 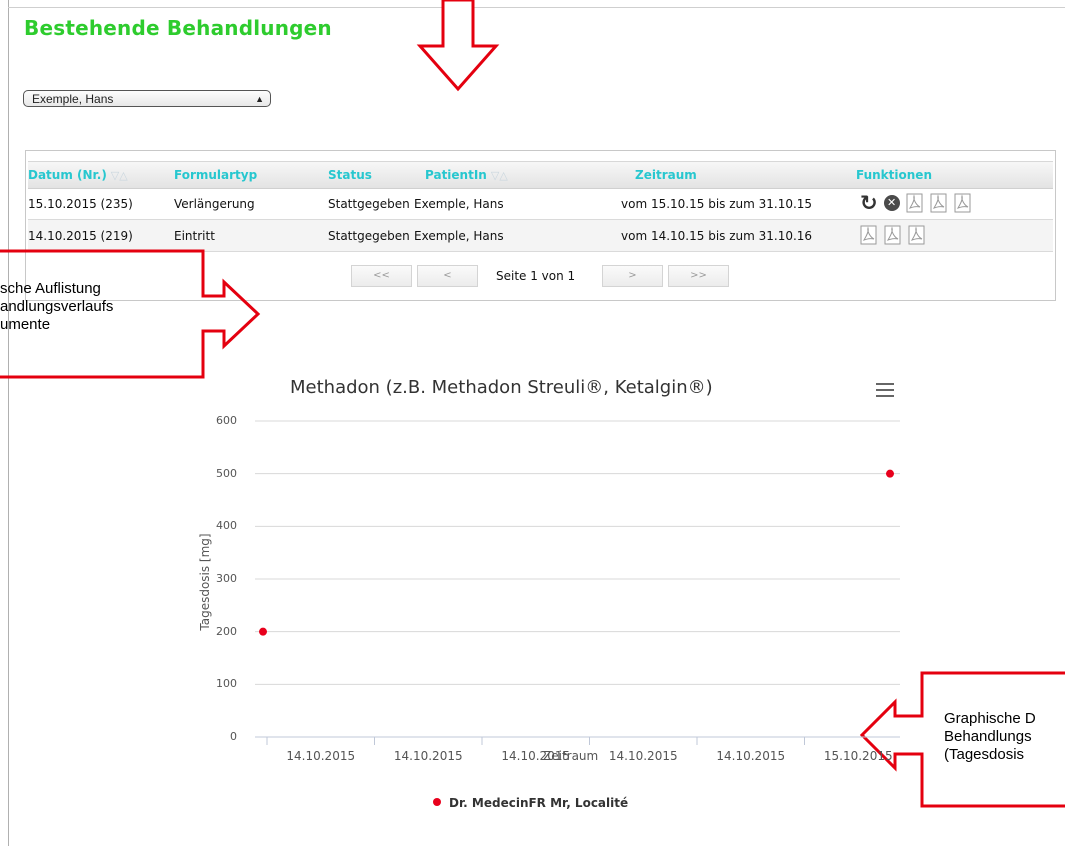 What do you see at coordinates (858, 756) in the screenshot?
I see `x-tick-label: 15.10.2015` at bounding box center [858, 756].